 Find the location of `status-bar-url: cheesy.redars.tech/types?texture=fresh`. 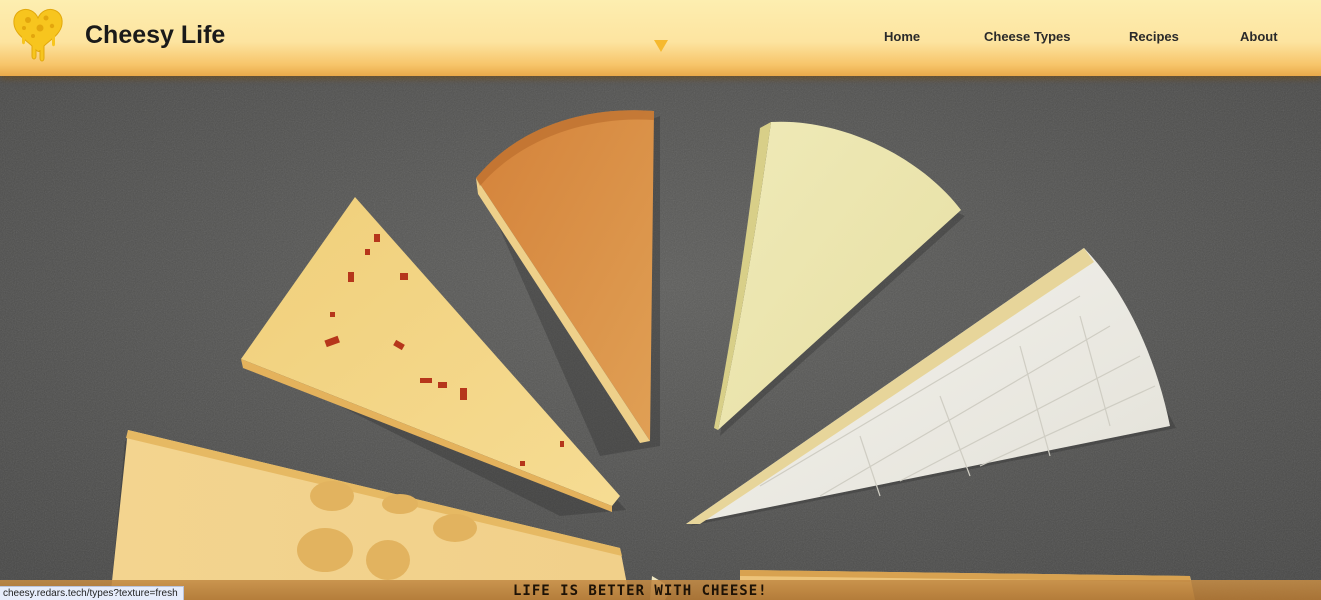

status-bar-url: cheesy.redars.tech/types?texture=fresh is located at coordinates (92, 593).